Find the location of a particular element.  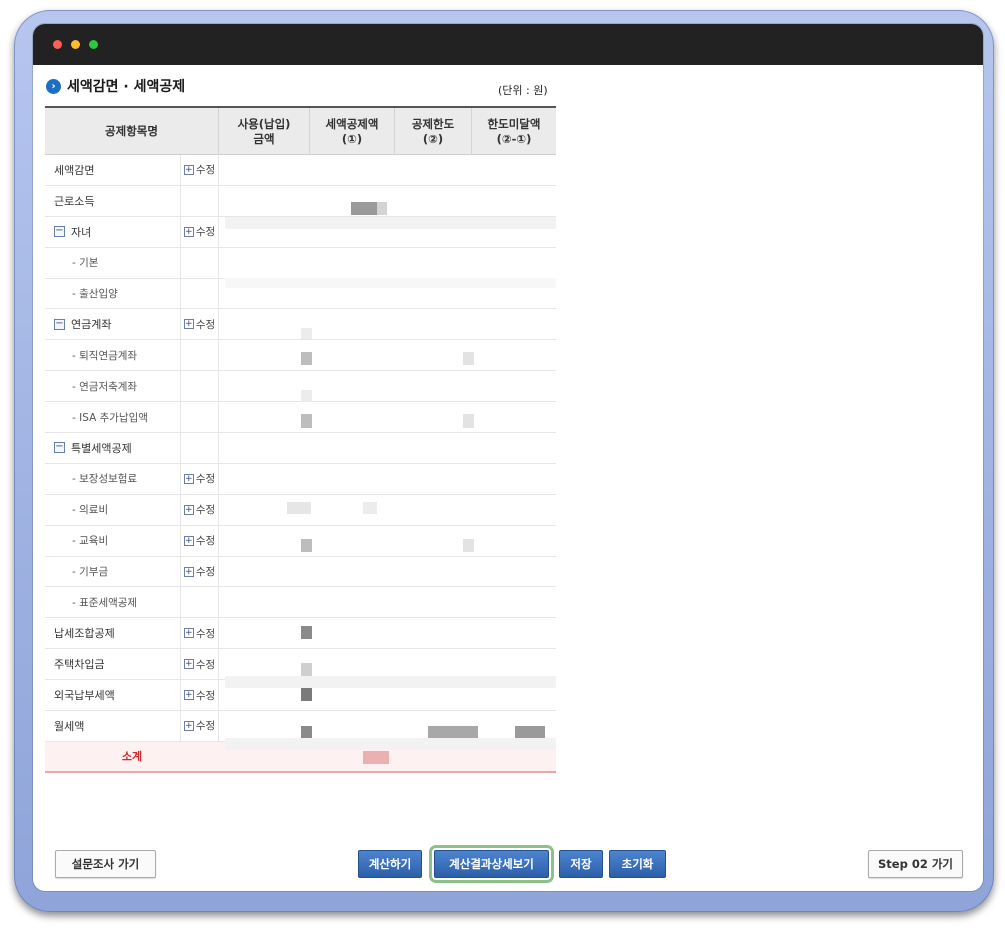

section-title: 세액감면 · 세액공제 is located at coordinates (126, 87).